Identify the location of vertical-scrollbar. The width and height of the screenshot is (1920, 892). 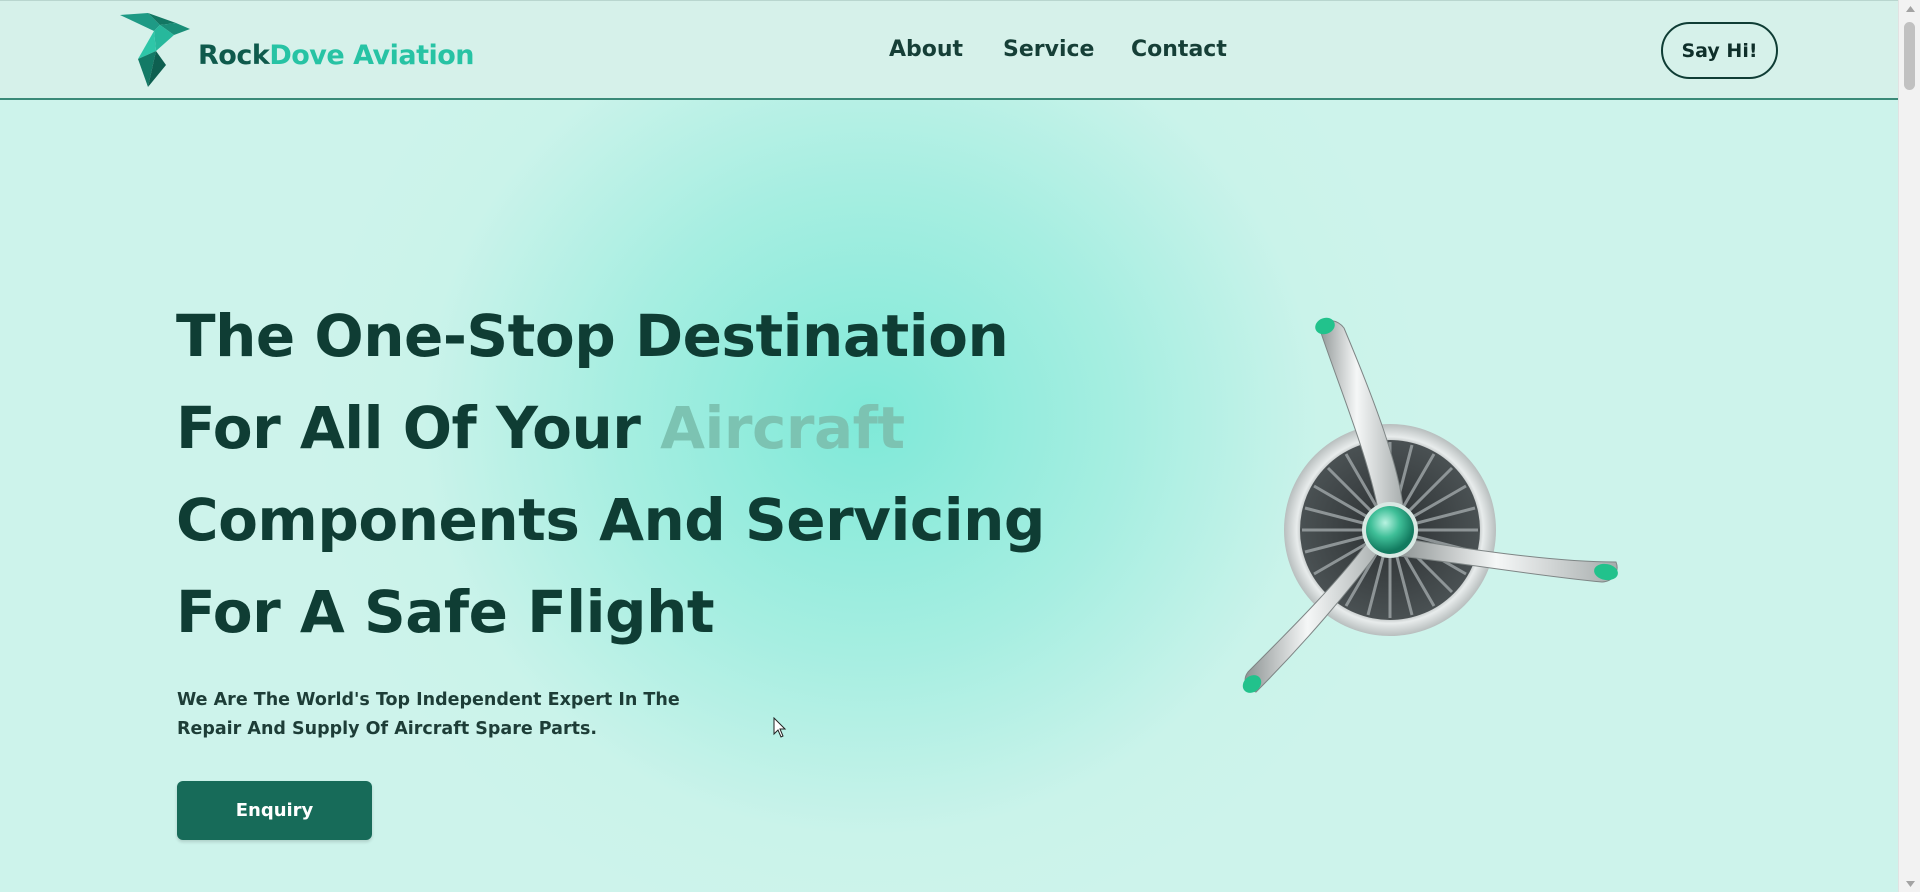
(1909, 446).